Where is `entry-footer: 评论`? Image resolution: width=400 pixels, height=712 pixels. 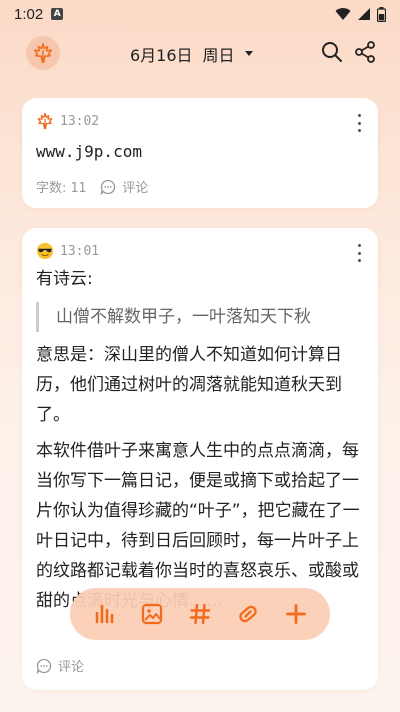
entry-footer: 评论 is located at coordinates (60, 665).